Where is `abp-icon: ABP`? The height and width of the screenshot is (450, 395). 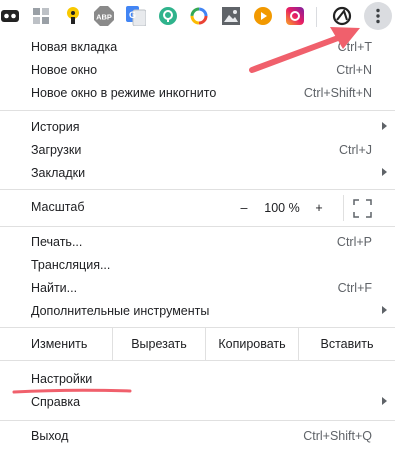
abp-icon: ABP is located at coordinates (104, 16).